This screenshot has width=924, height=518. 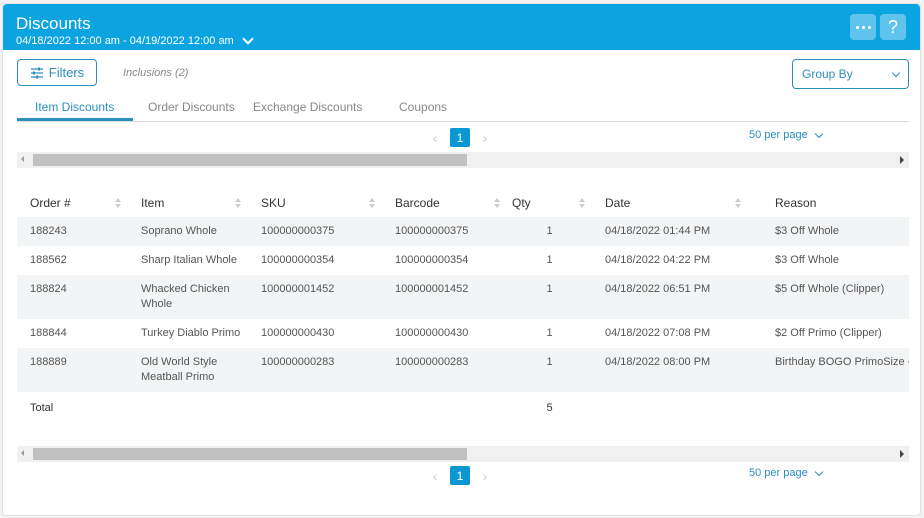 I want to click on cell-barcode: 100000000430, so click(x=432, y=333).